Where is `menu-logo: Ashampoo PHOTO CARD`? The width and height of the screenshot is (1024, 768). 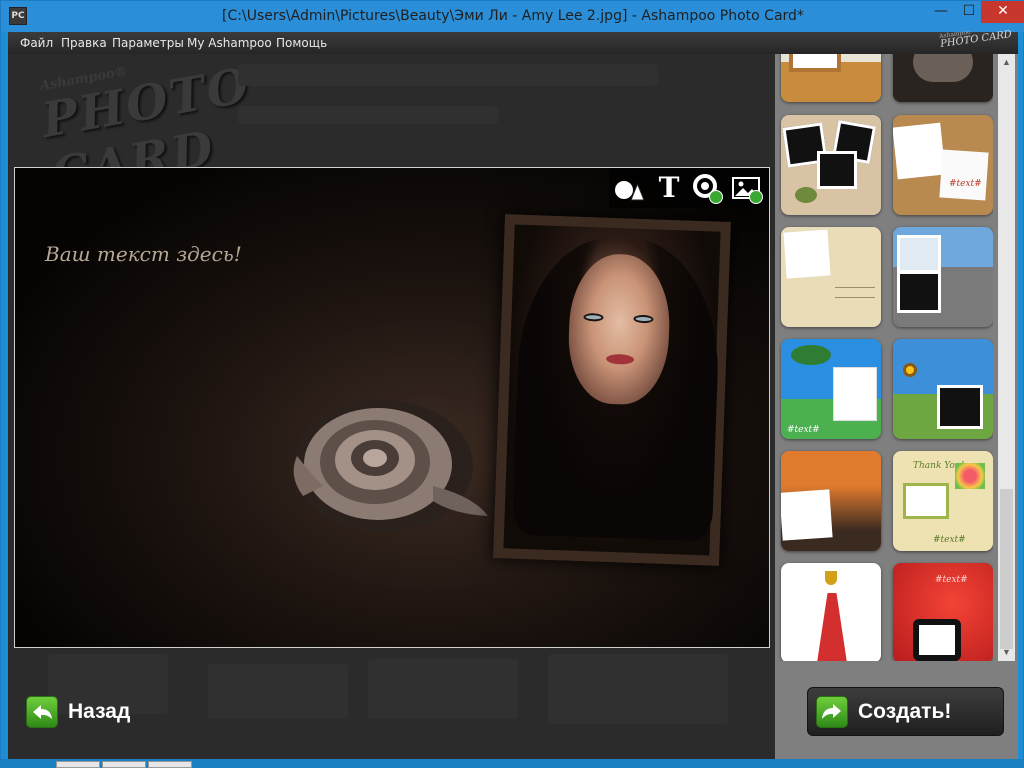 menu-logo: Ashampoo PHOTO CARD is located at coordinates (976, 39).